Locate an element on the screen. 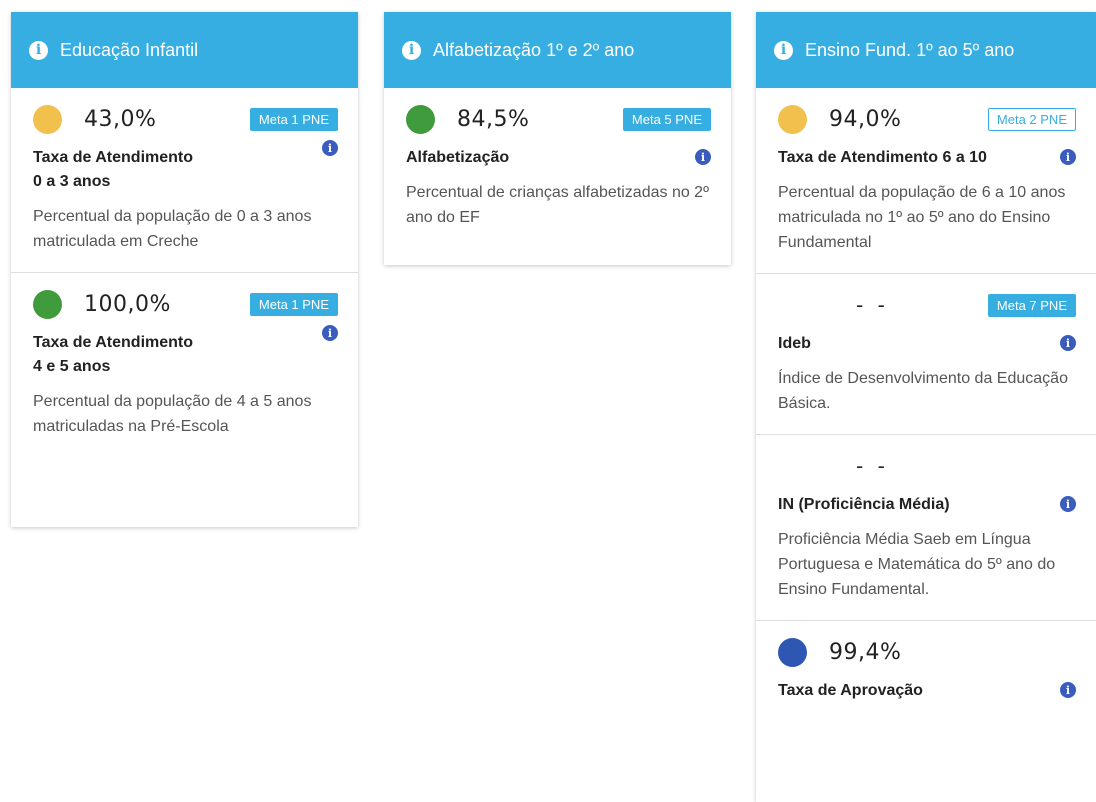  meta-badge: Meta 5 PNE is located at coordinates (666, 119).